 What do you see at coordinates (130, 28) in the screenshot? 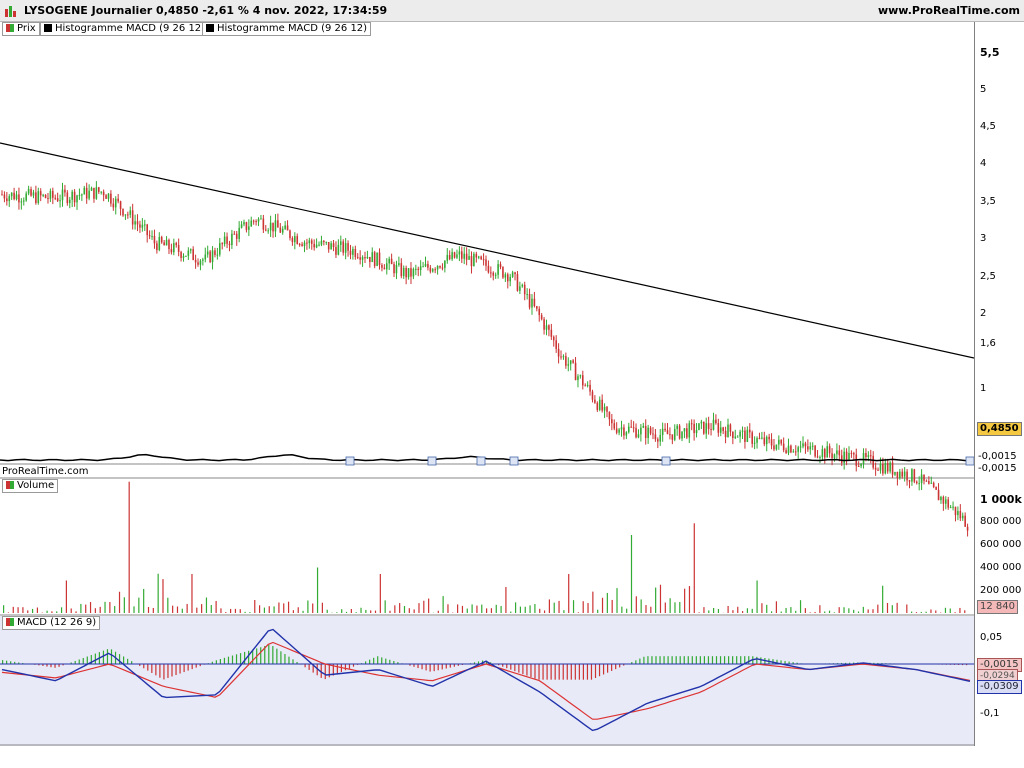
I see `hist-legend-1-label: Histogramme MACD (9 26 12)` at bounding box center [130, 28].